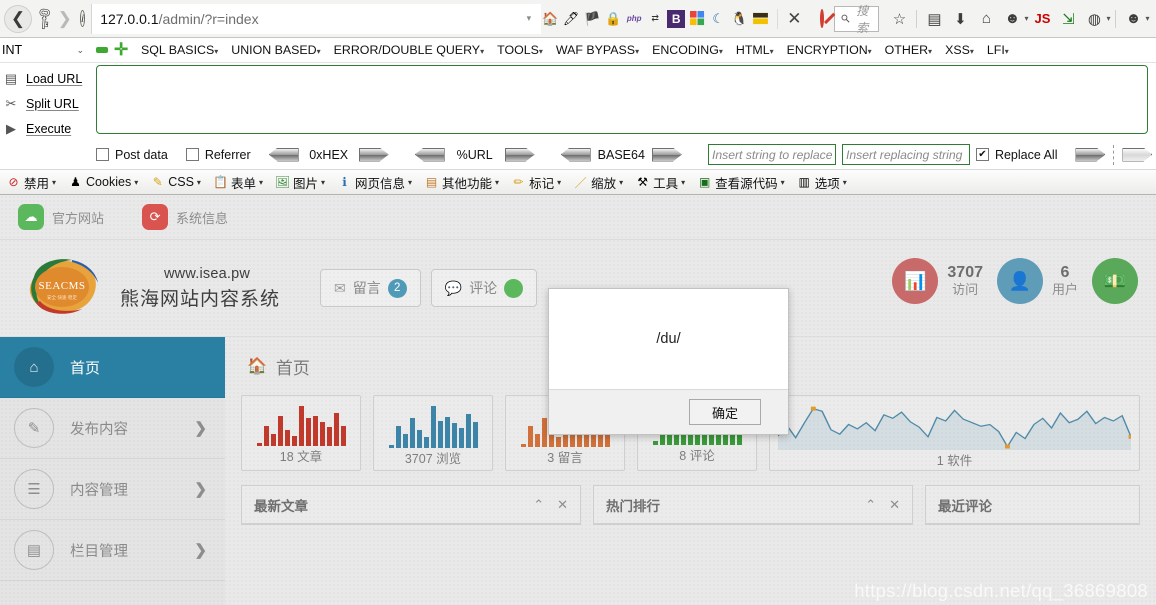 Image resolution: width=1156 pixels, height=605 pixels. I want to click on page-title: 首页, so click(292, 368).